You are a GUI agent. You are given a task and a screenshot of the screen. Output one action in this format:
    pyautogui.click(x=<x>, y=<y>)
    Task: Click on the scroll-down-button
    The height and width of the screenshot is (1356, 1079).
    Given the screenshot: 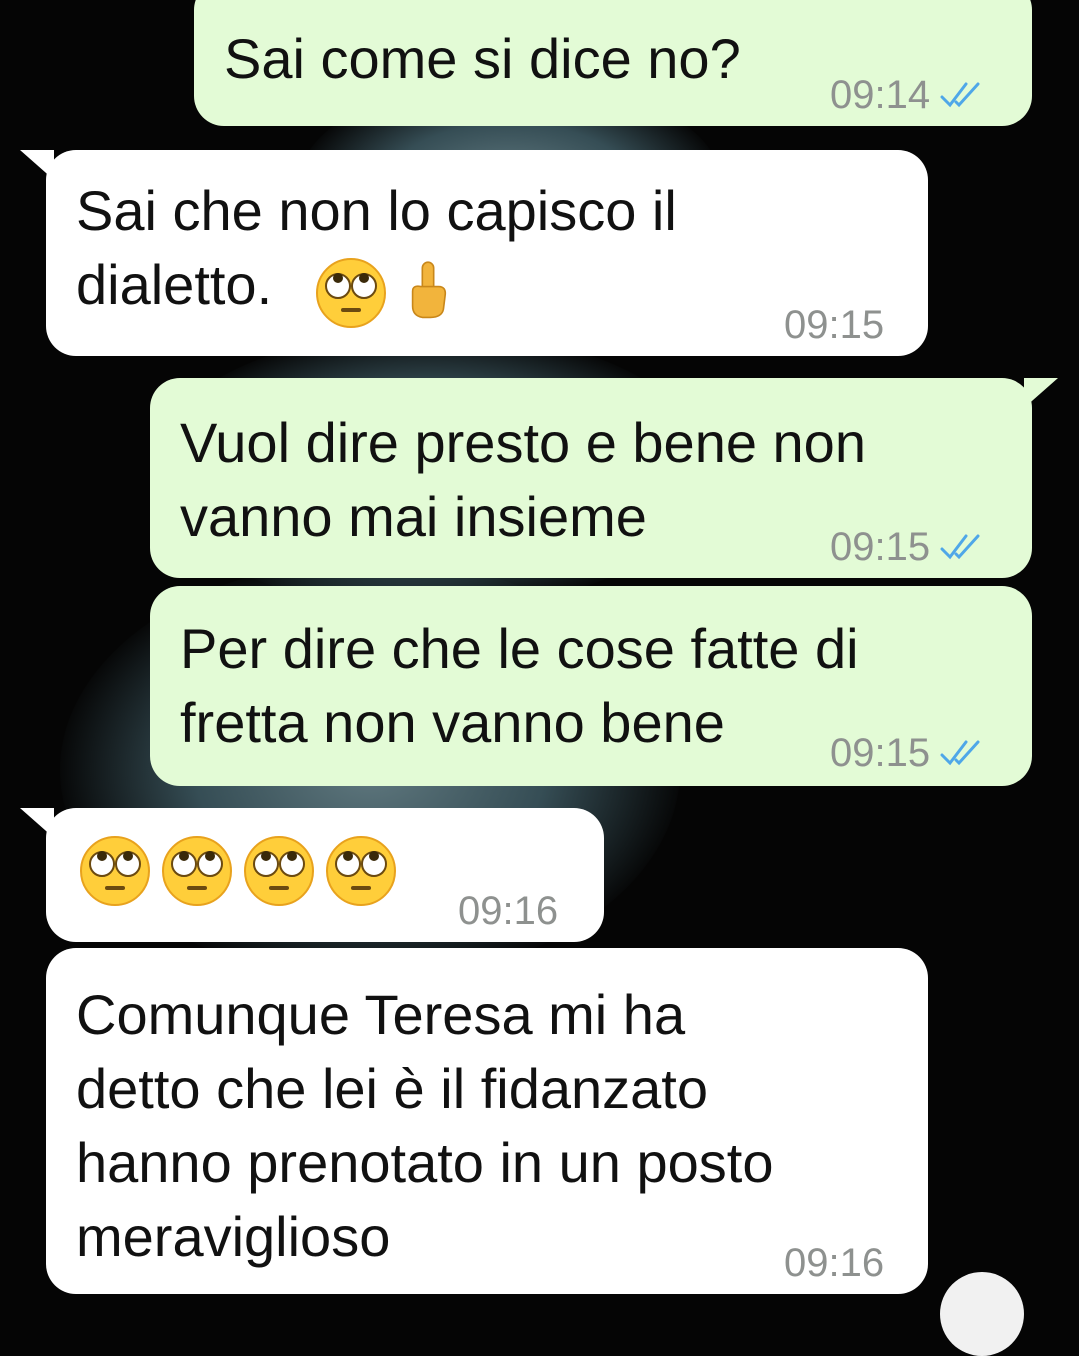 What is the action you would take?
    pyautogui.click(x=982, y=1314)
    